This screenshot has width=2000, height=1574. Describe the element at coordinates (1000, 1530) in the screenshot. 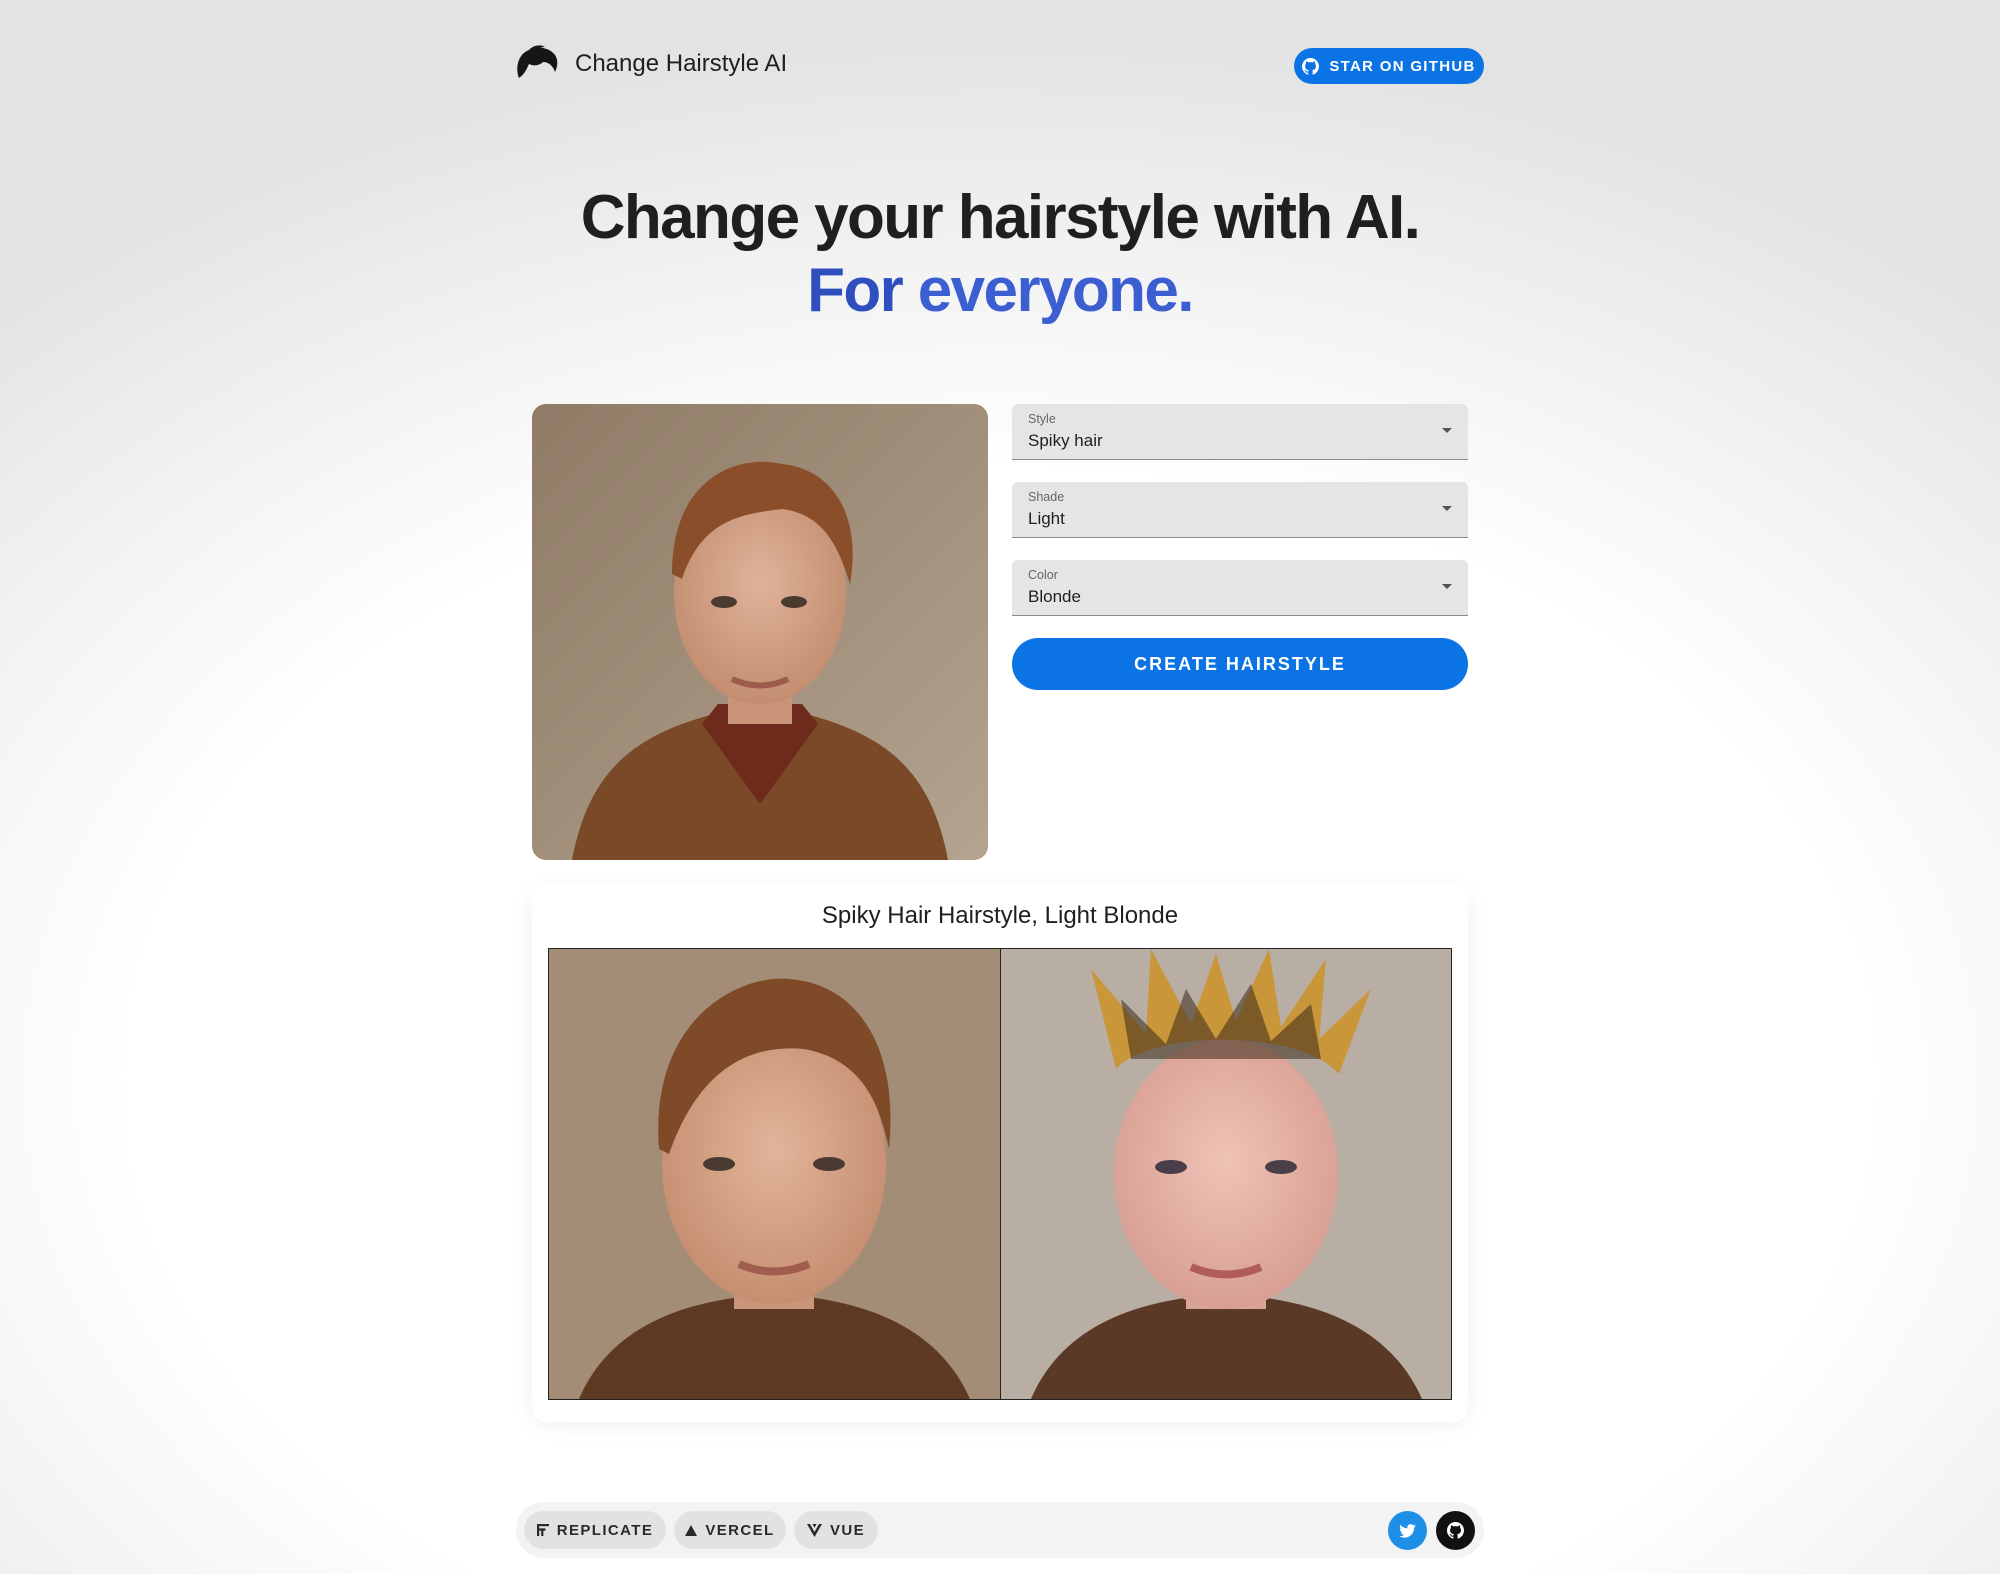

I see `footer-bar: REPLICATE VERCEL VUE` at that location.